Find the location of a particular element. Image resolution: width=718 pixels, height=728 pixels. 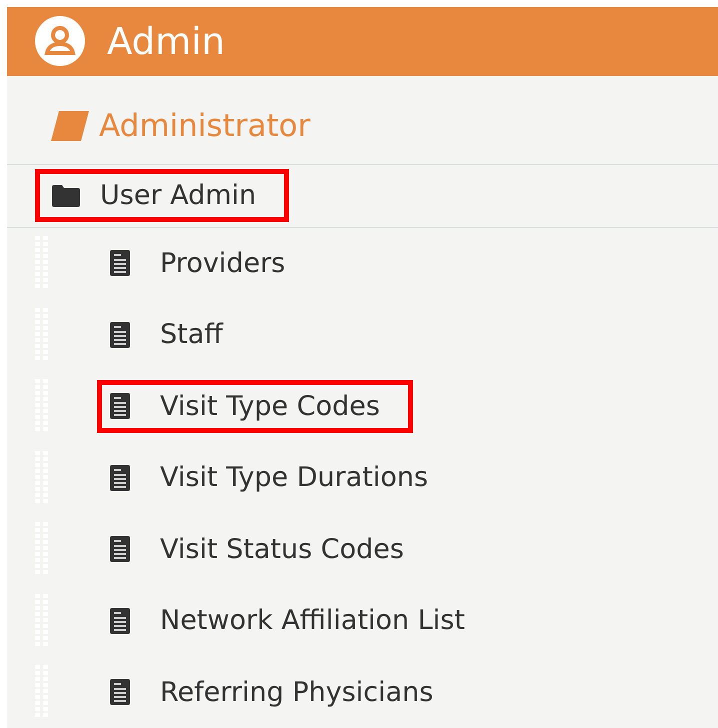

folder-item: User Admin is located at coordinates (162, 195).